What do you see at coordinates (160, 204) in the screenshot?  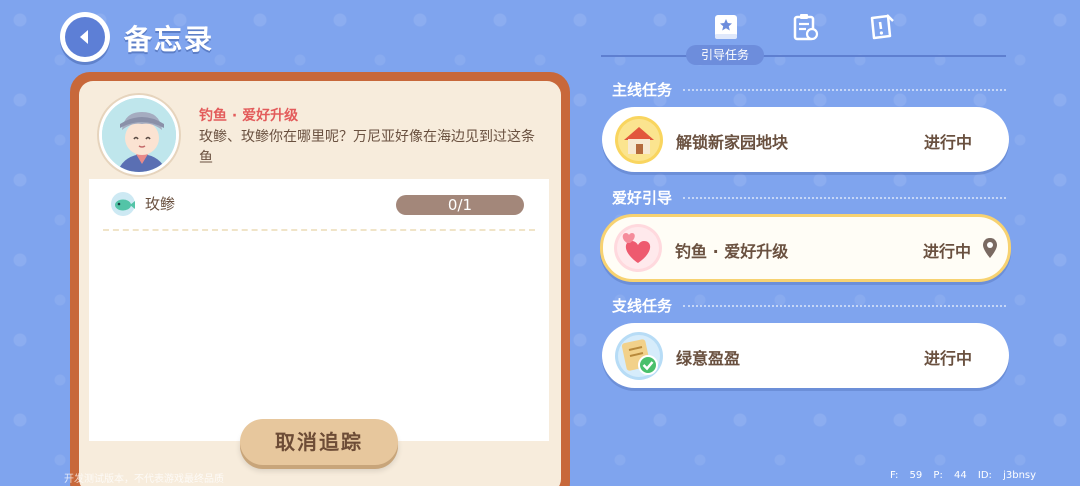 I see `objective-label: 玫鲹` at bounding box center [160, 204].